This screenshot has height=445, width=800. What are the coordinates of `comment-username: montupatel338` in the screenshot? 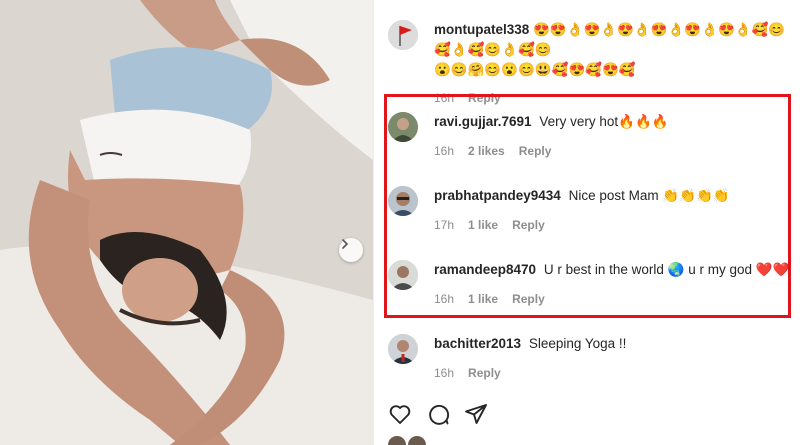 It's located at (481, 29).